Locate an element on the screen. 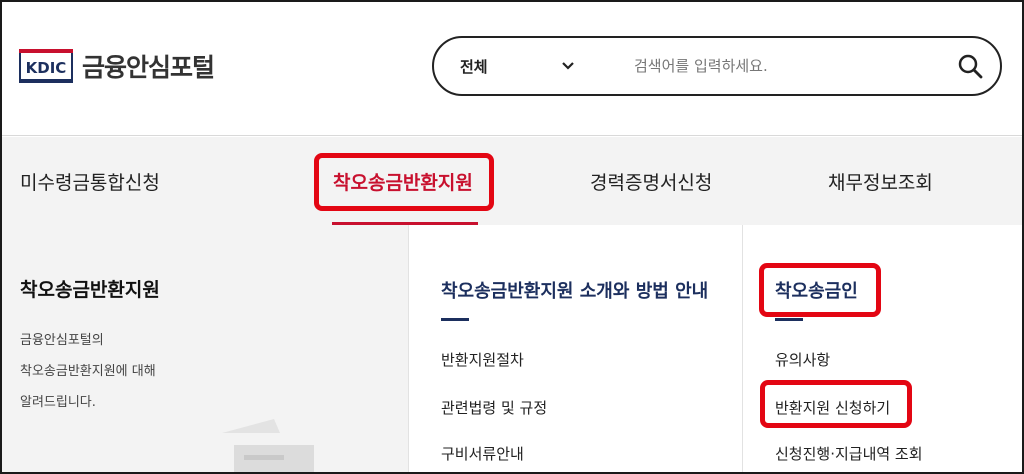 This screenshot has width=1024, height=474. submenu-intro-description: 금융안심포털의 착오송금반환지원에 대해 알려드립니다. is located at coordinates (88, 371).